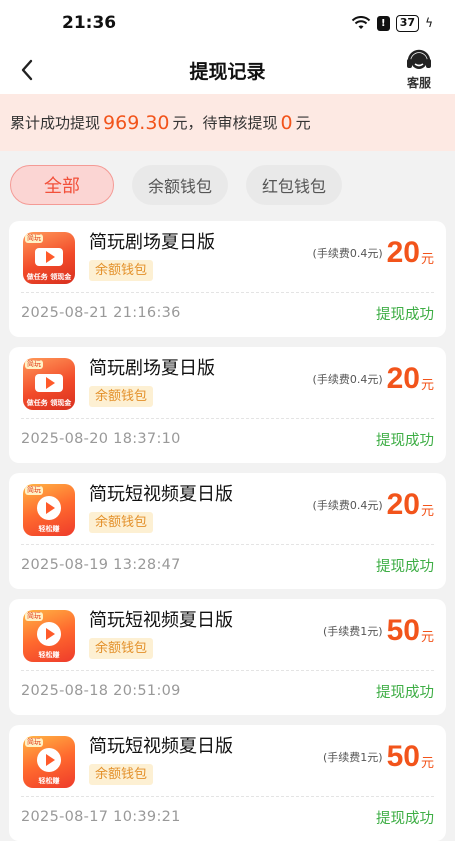 This screenshot has height=841, width=455. I want to click on tab-red-packet-wallet: 红包钱包, so click(294, 185).